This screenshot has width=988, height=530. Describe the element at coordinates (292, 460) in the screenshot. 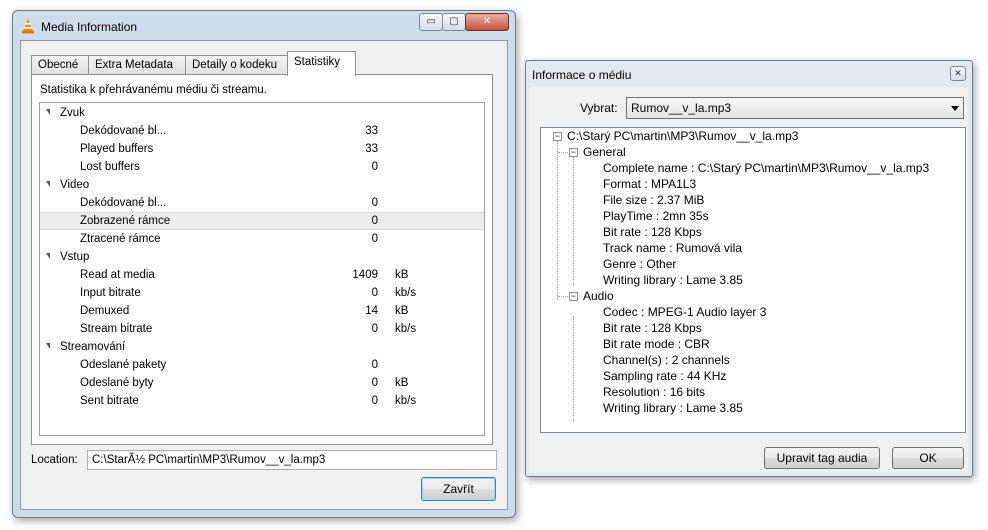

I see `location-field: C:\StarÃ½ PC\martin\MP3\Rumov__v_la.mp3` at that location.